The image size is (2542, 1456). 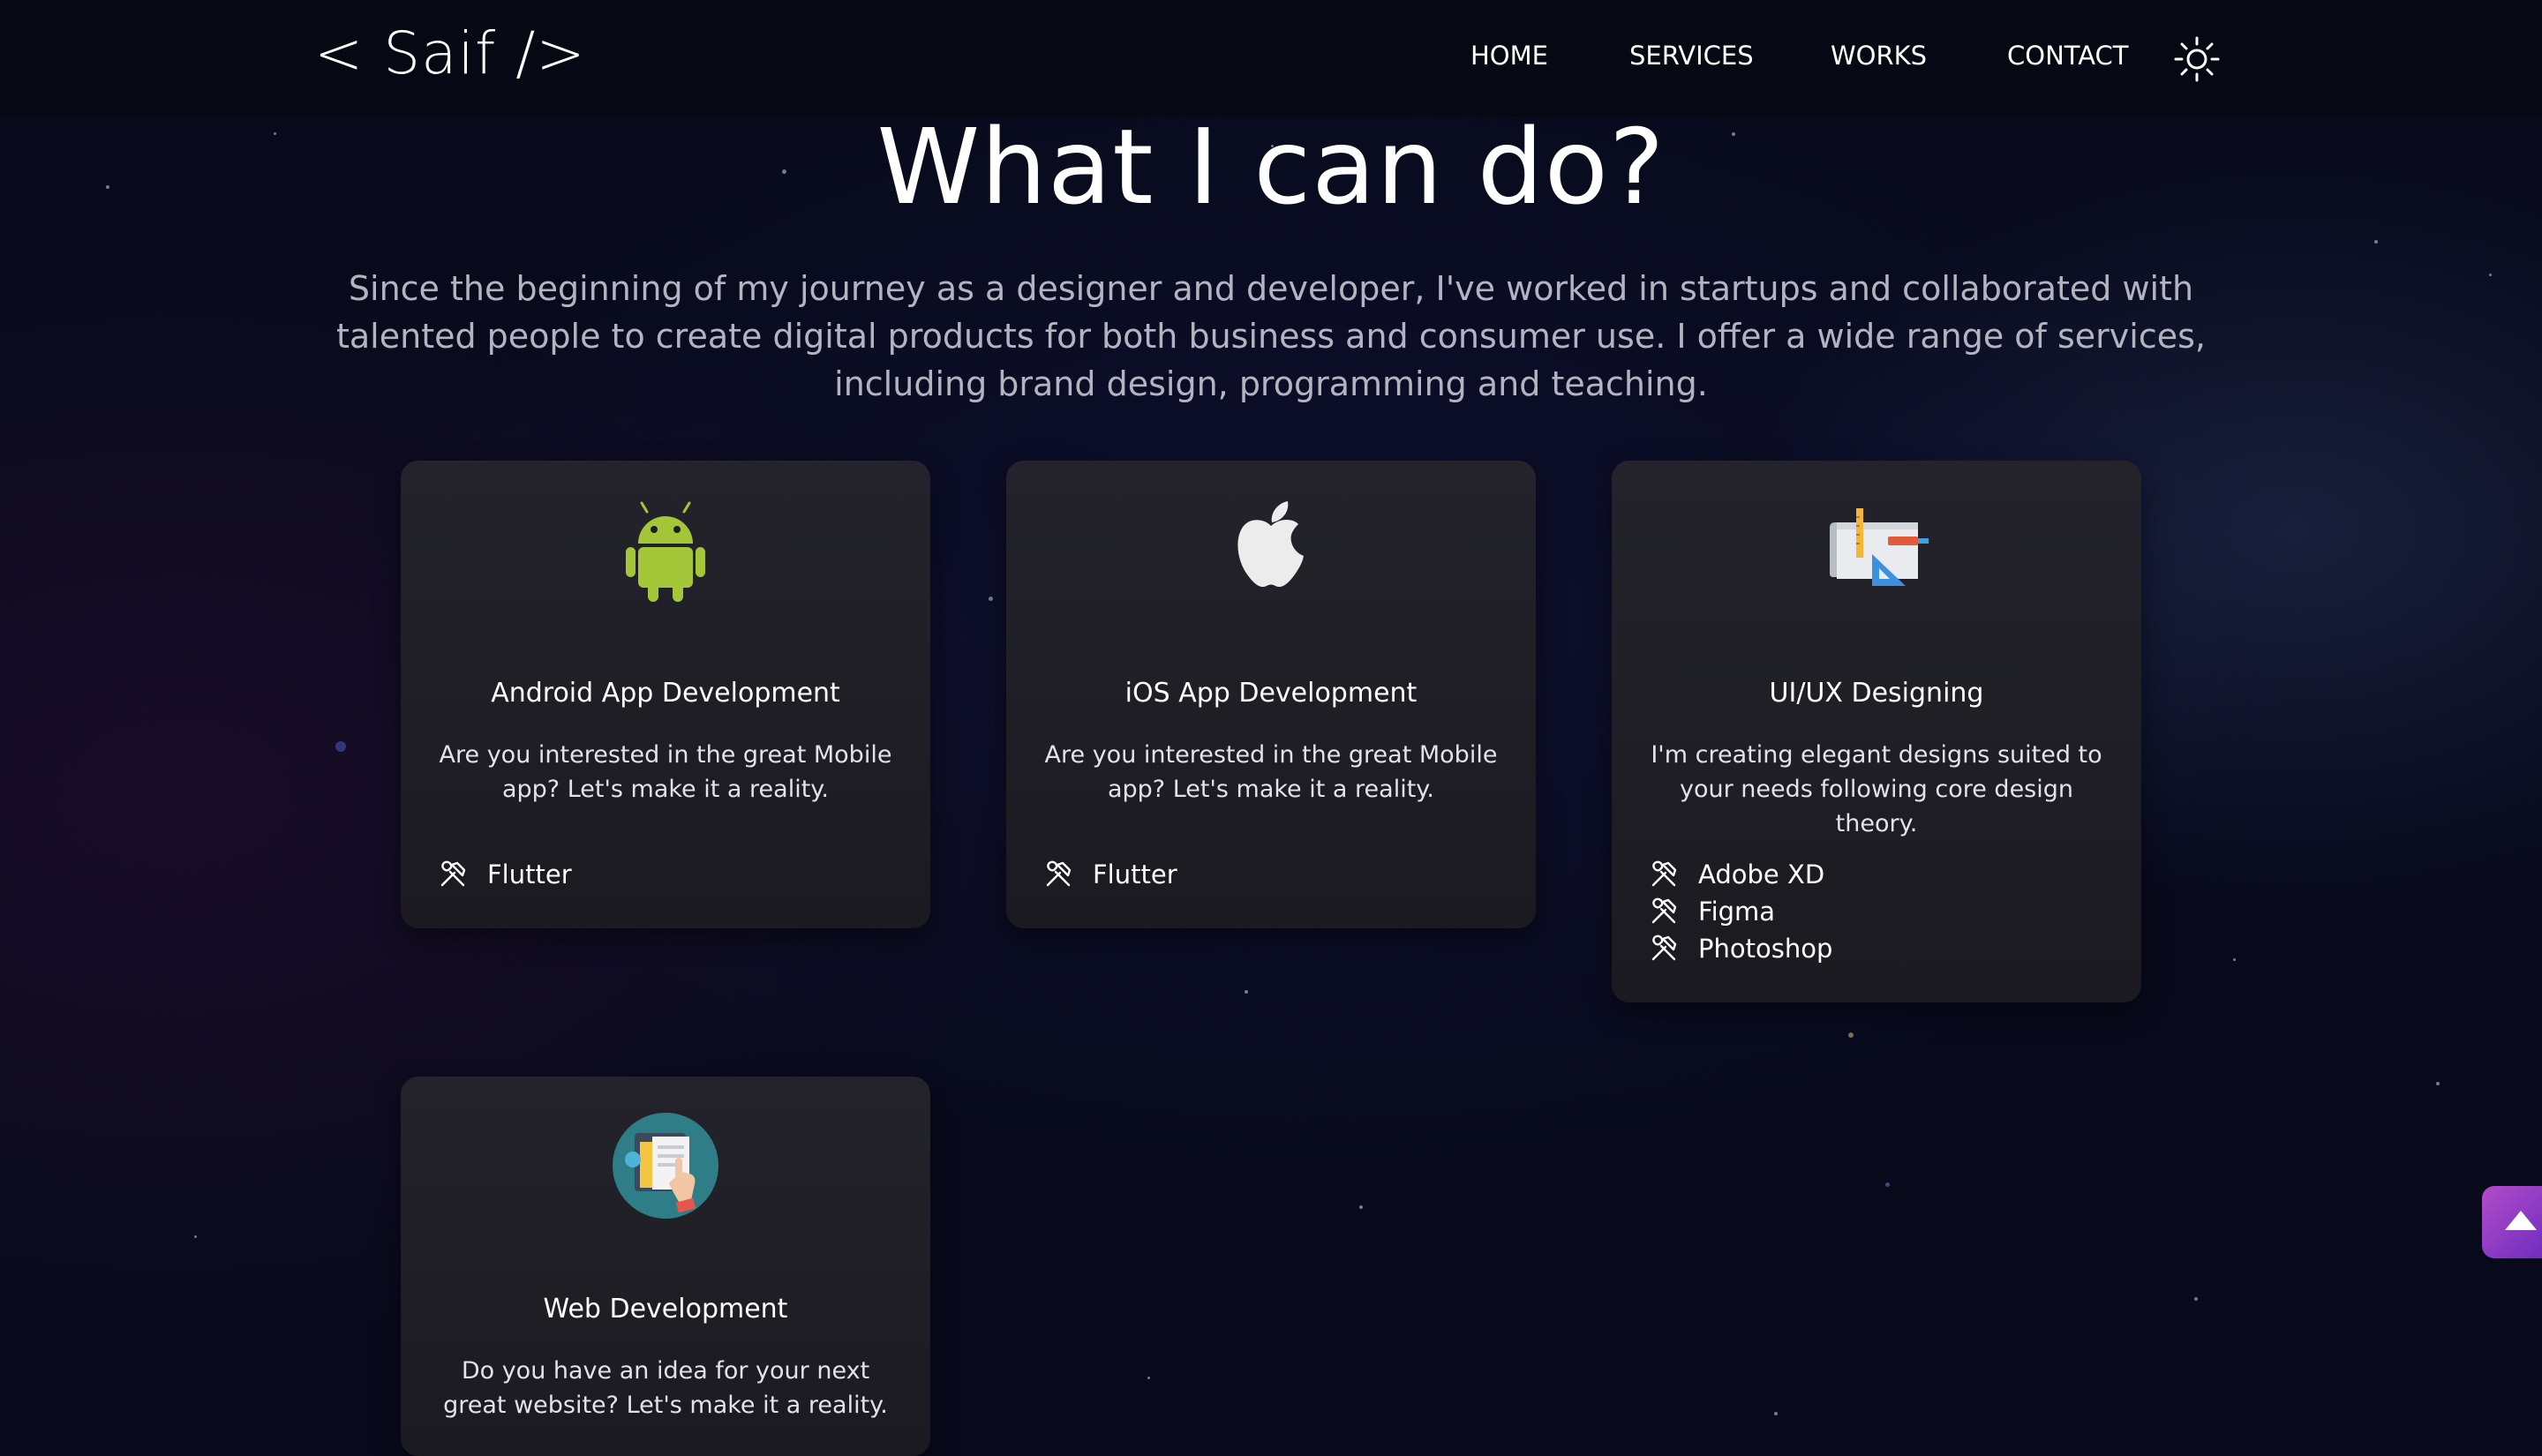 I want to click on site-logo: < Saif />, so click(x=450, y=53).